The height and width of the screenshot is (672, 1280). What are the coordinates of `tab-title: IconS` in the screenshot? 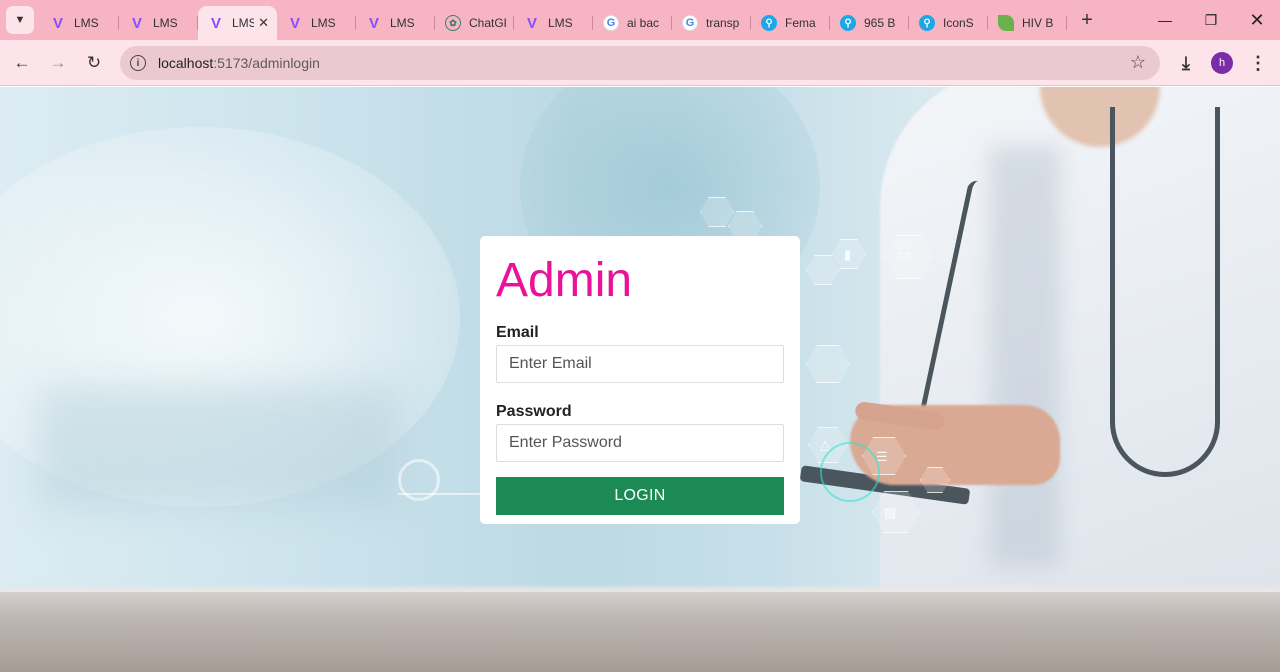 It's located at (958, 23).